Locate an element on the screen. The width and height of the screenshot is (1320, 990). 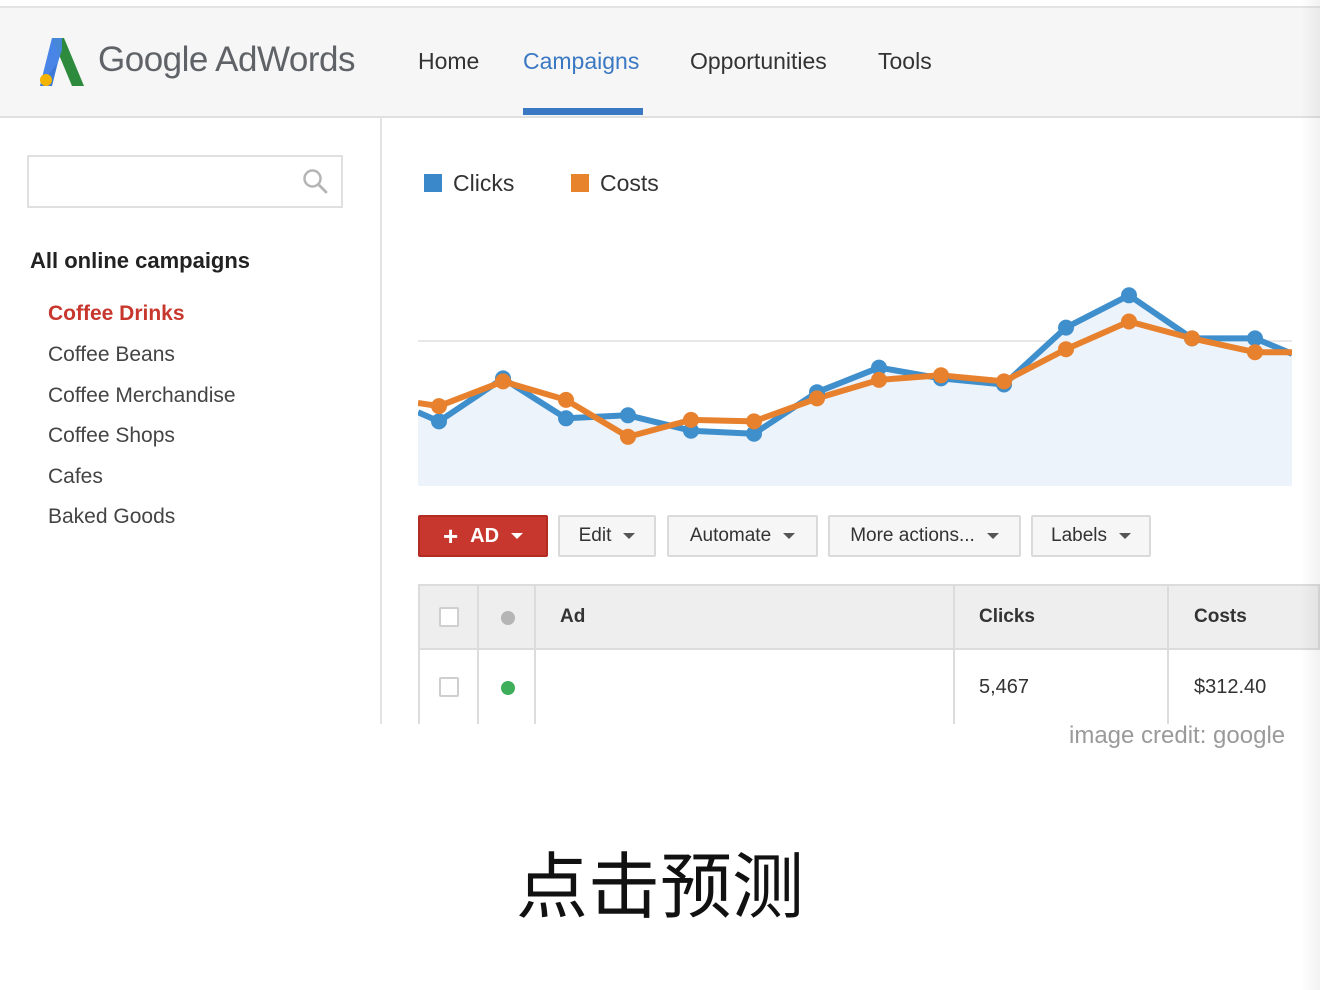
legend-label-clicks: Clicks is located at coordinates (483, 183).